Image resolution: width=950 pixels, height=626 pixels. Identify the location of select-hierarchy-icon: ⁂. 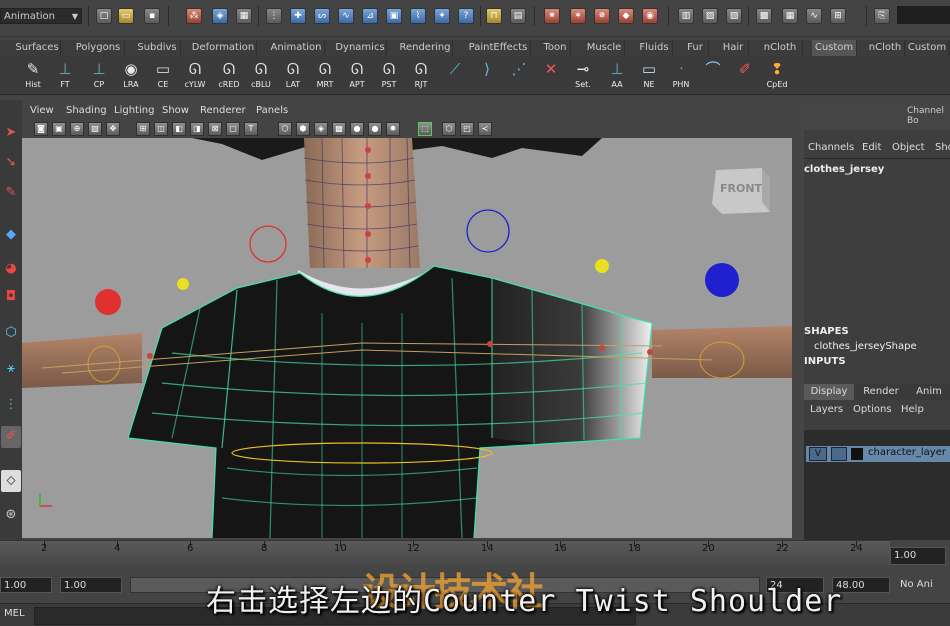
(194, 16).